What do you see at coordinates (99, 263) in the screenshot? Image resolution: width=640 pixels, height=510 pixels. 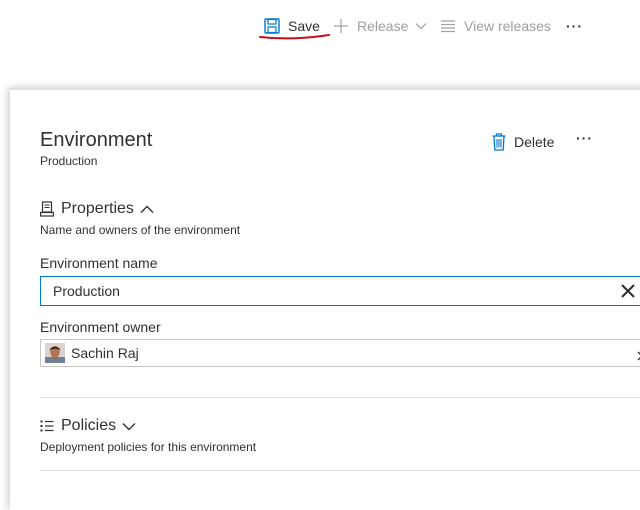 I see `environment-name-label: Environment name` at bounding box center [99, 263].